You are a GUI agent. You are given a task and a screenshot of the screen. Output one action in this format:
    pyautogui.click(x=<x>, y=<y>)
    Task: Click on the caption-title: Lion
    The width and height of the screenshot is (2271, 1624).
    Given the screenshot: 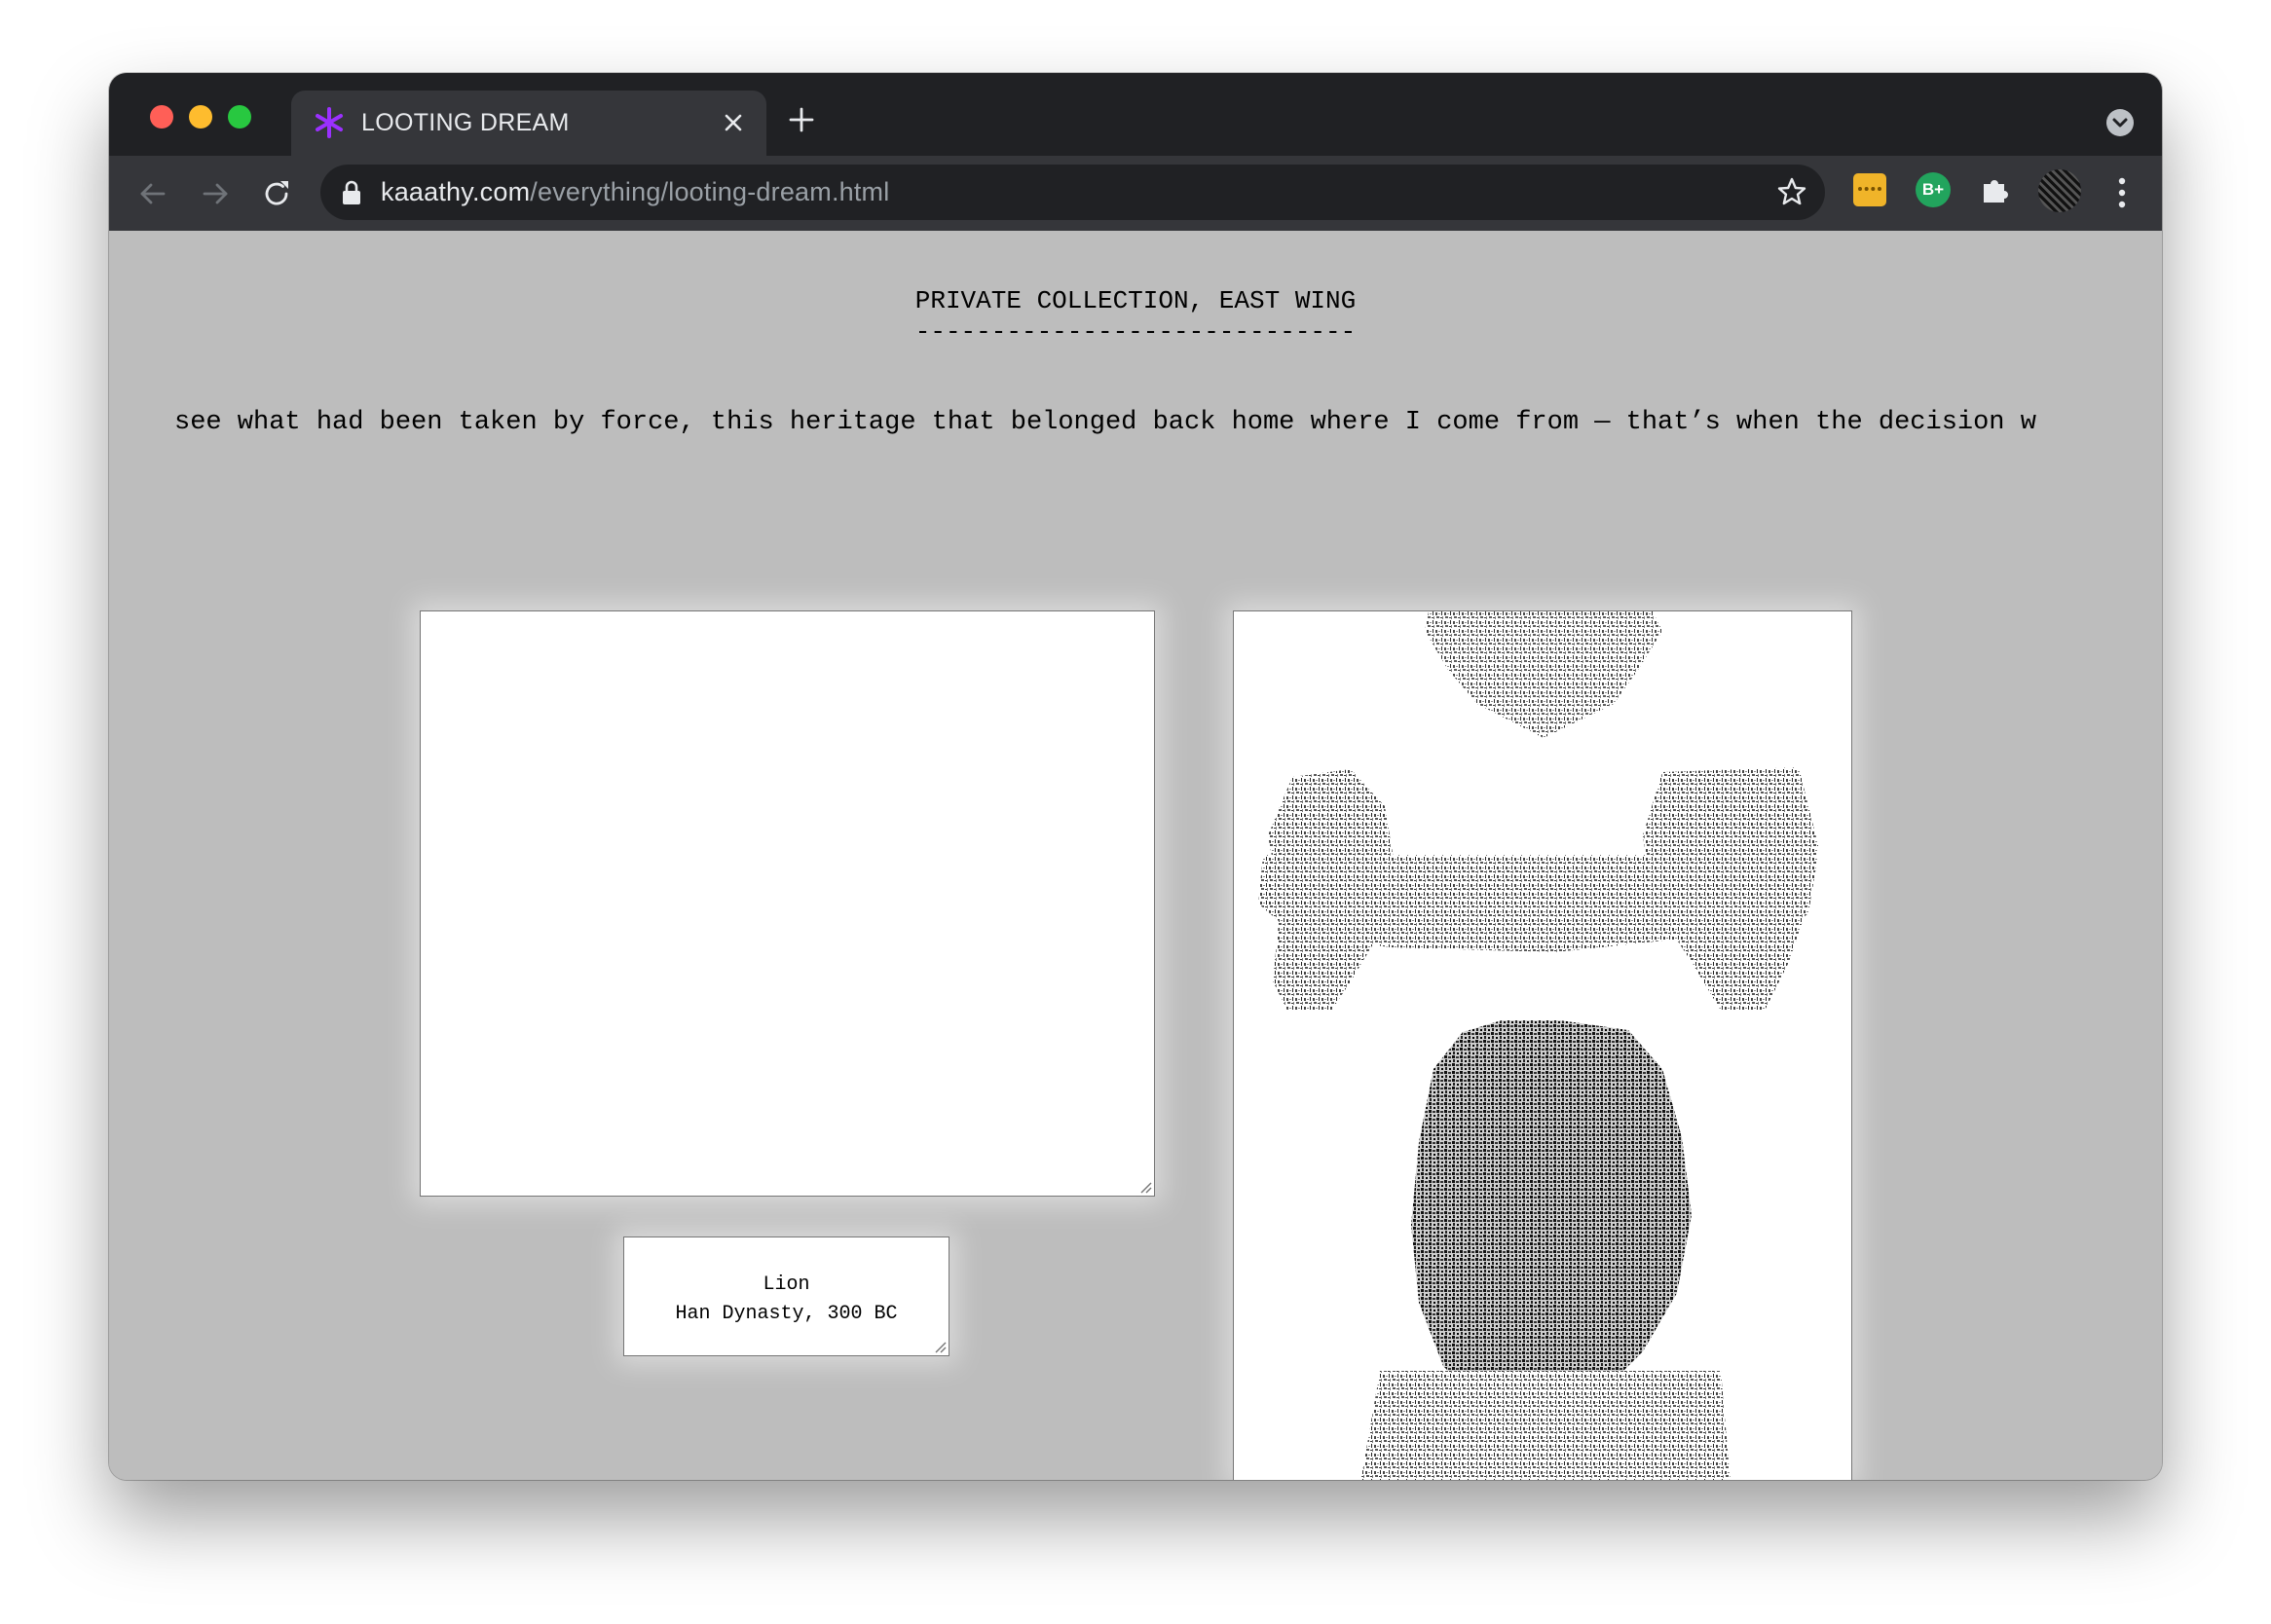 What is the action you would take?
    pyautogui.click(x=786, y=1284)
    